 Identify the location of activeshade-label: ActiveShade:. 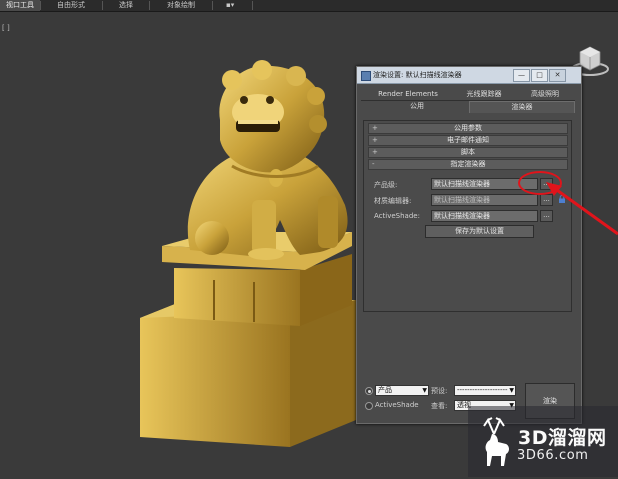
(397, 216).